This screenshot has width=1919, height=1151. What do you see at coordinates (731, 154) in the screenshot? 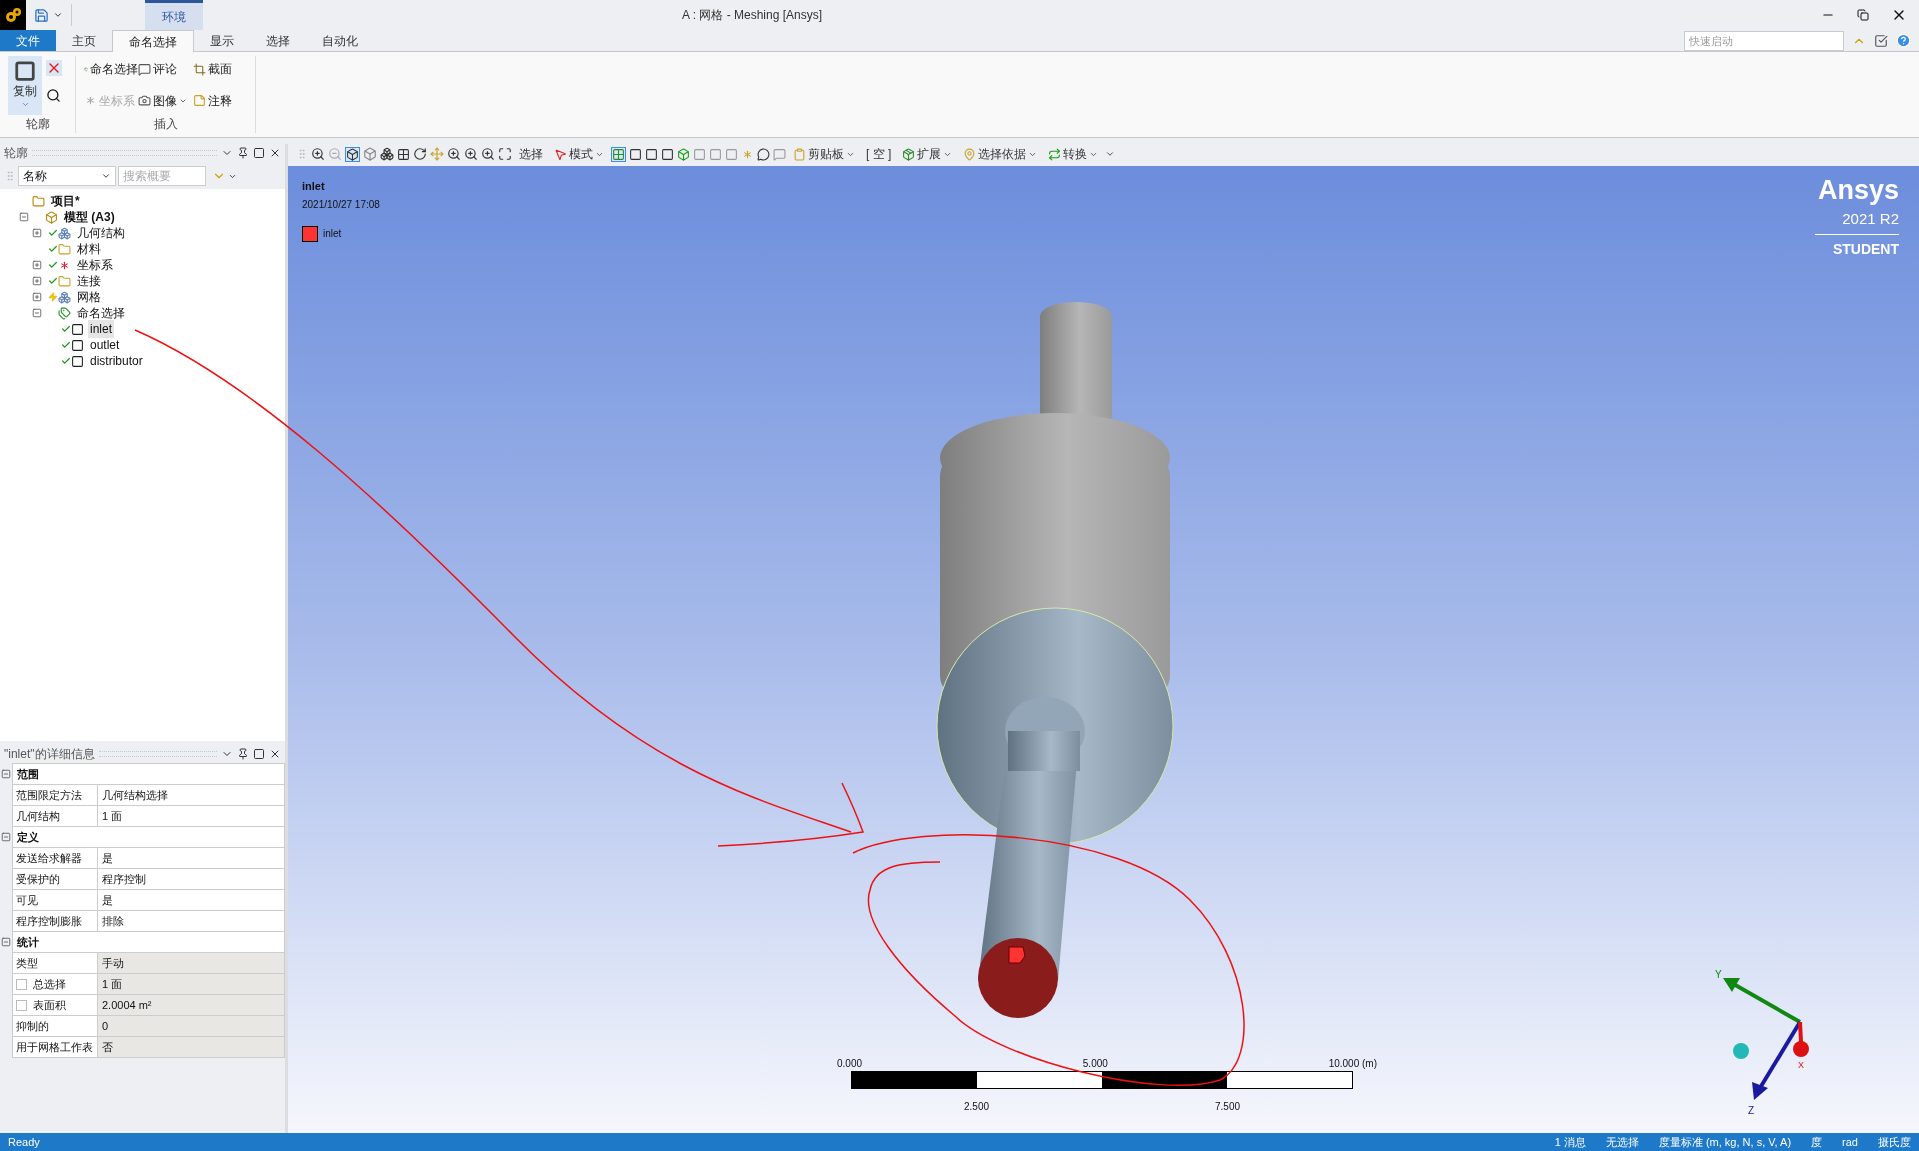
I see `element-face-icon` at bounding box center [731, 154].